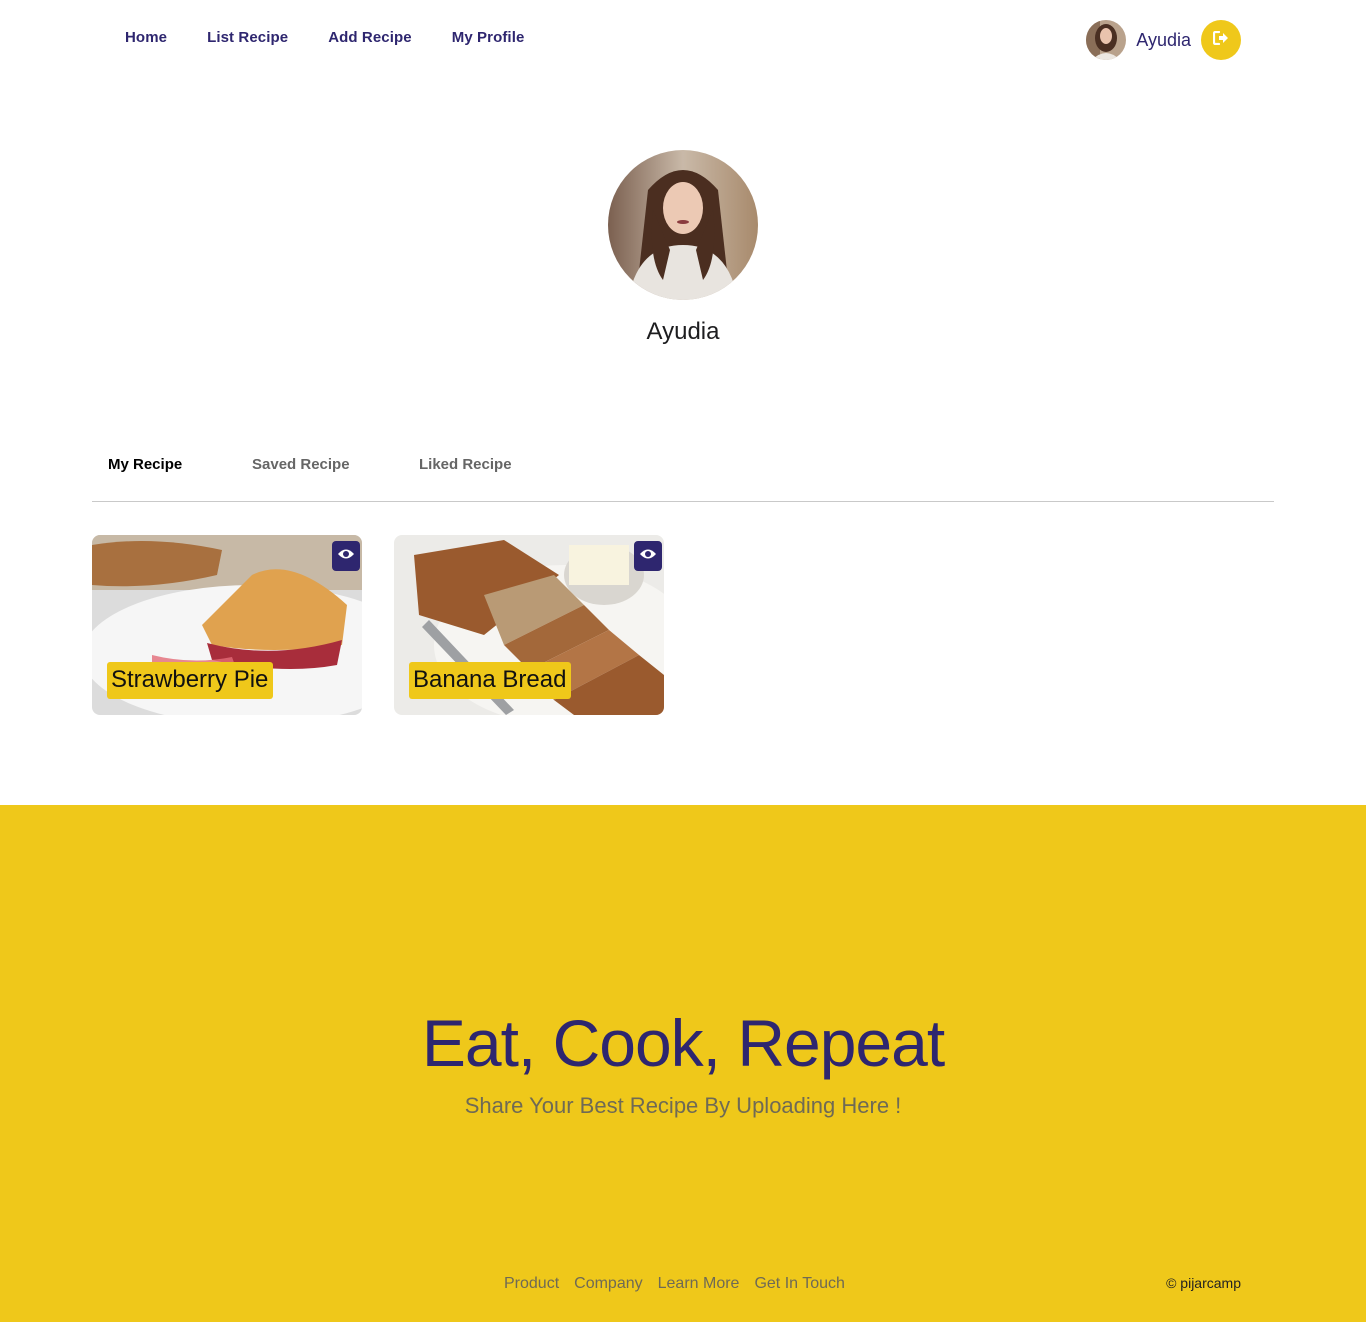 The width and height of the screenshot is (1366, 1322). What do you see at coordinates (180, 464) in the screenshot?
I see `tab-my-recipe: My Recipe` at bounding box center [180, 464].